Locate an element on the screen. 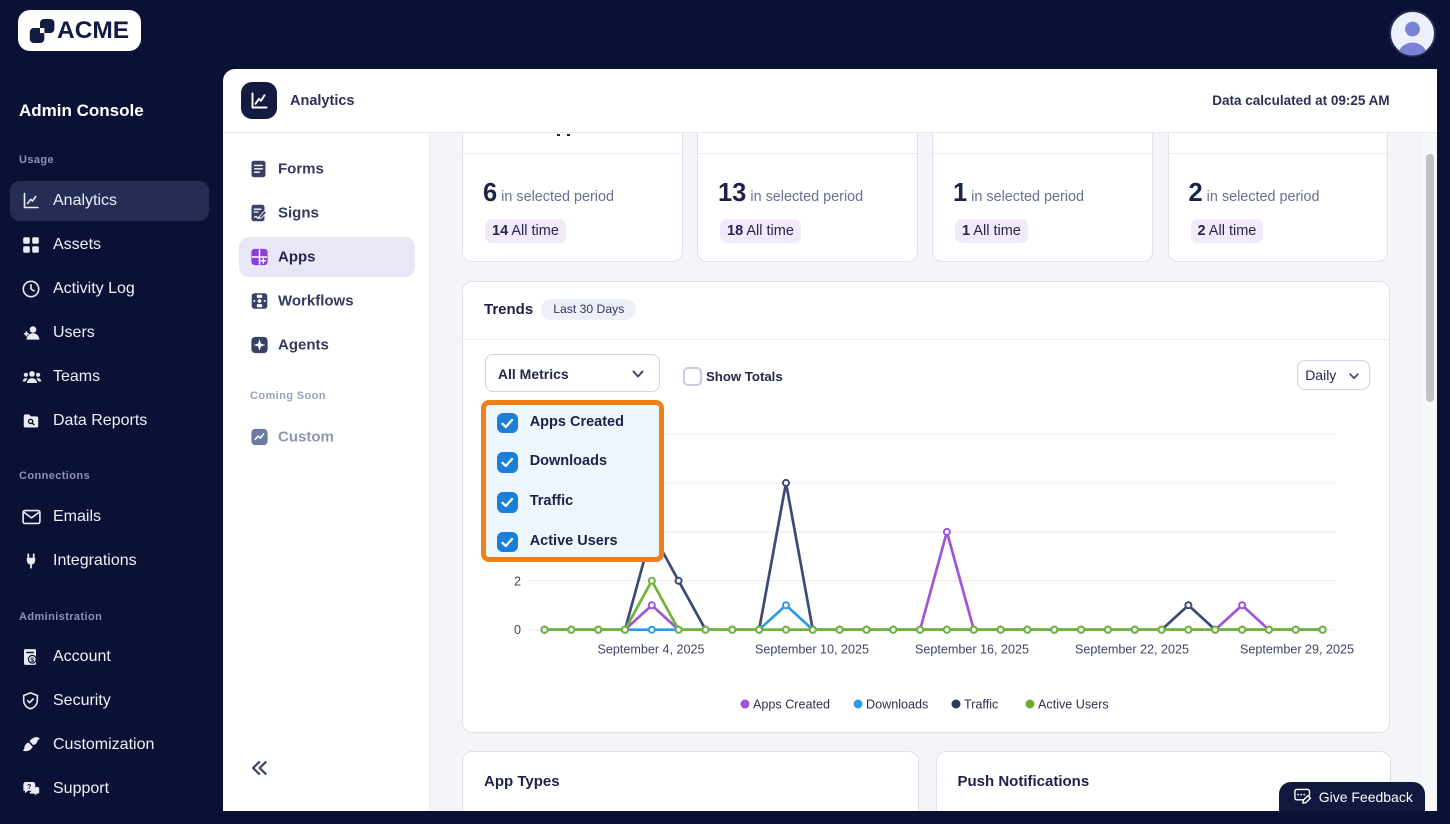 The image size is (1450, 824). svg-text: September 4, 2025 is located at coordinates (650, 650).